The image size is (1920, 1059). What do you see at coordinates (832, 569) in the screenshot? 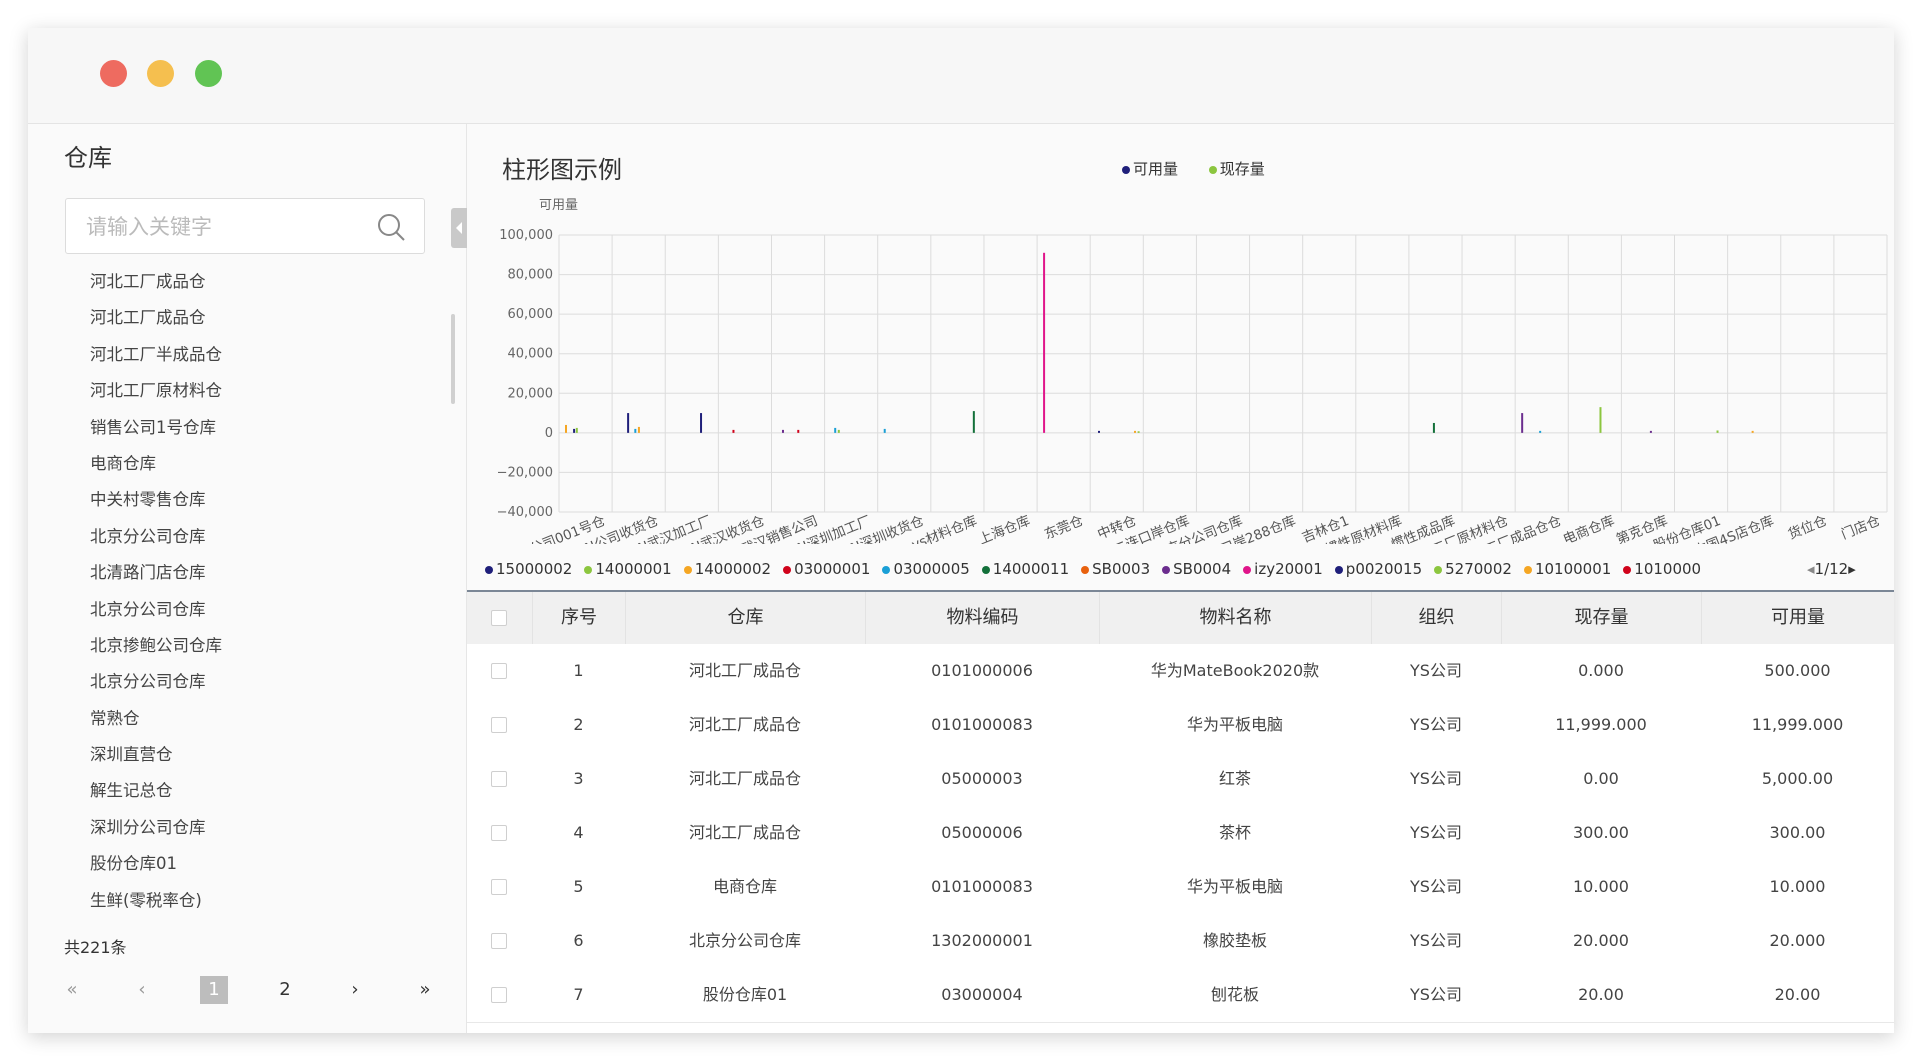
I see `series-legend-label: 03000001` at bounding box center [832, 569].